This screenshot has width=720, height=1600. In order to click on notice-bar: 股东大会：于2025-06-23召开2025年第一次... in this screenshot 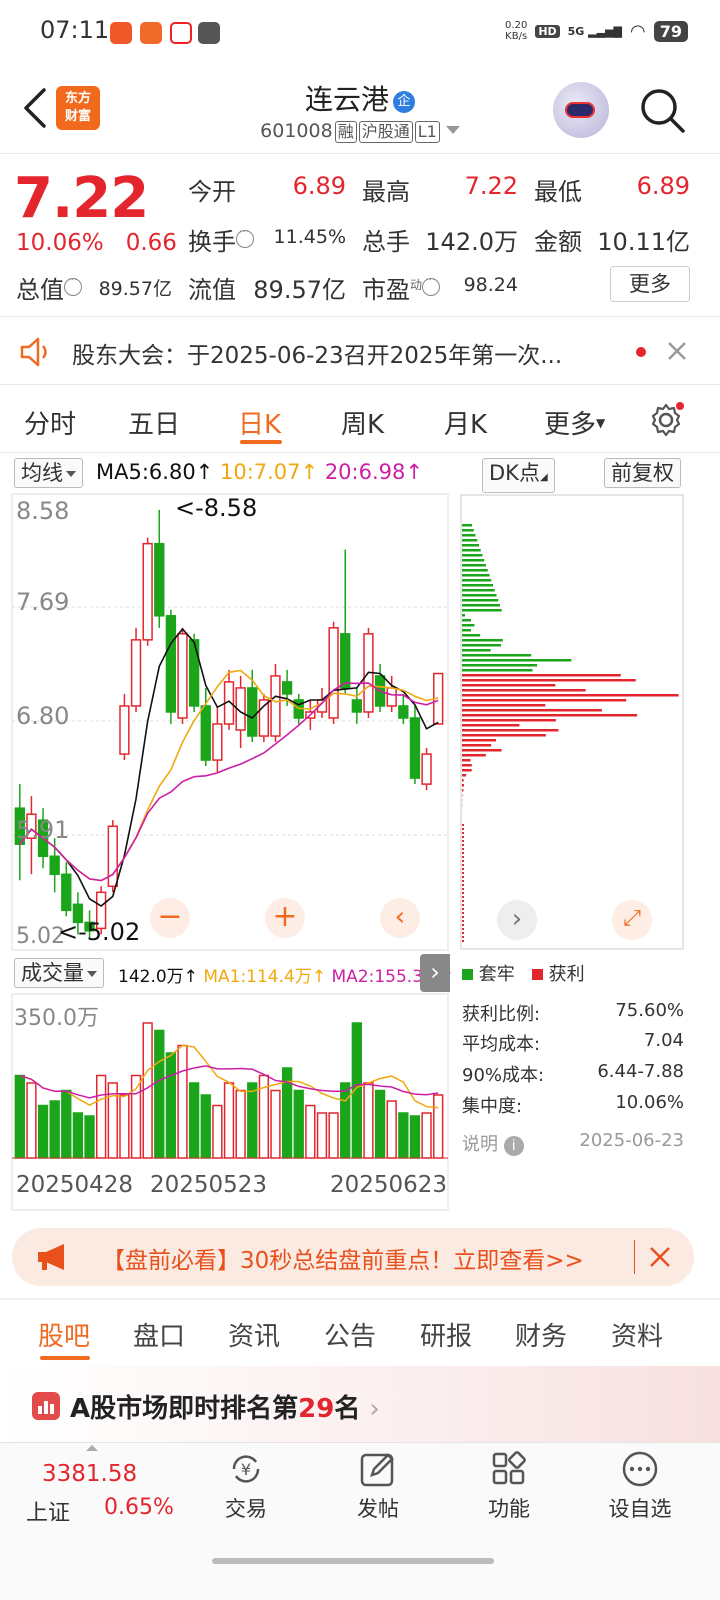, I will do `click(360, 351)`.